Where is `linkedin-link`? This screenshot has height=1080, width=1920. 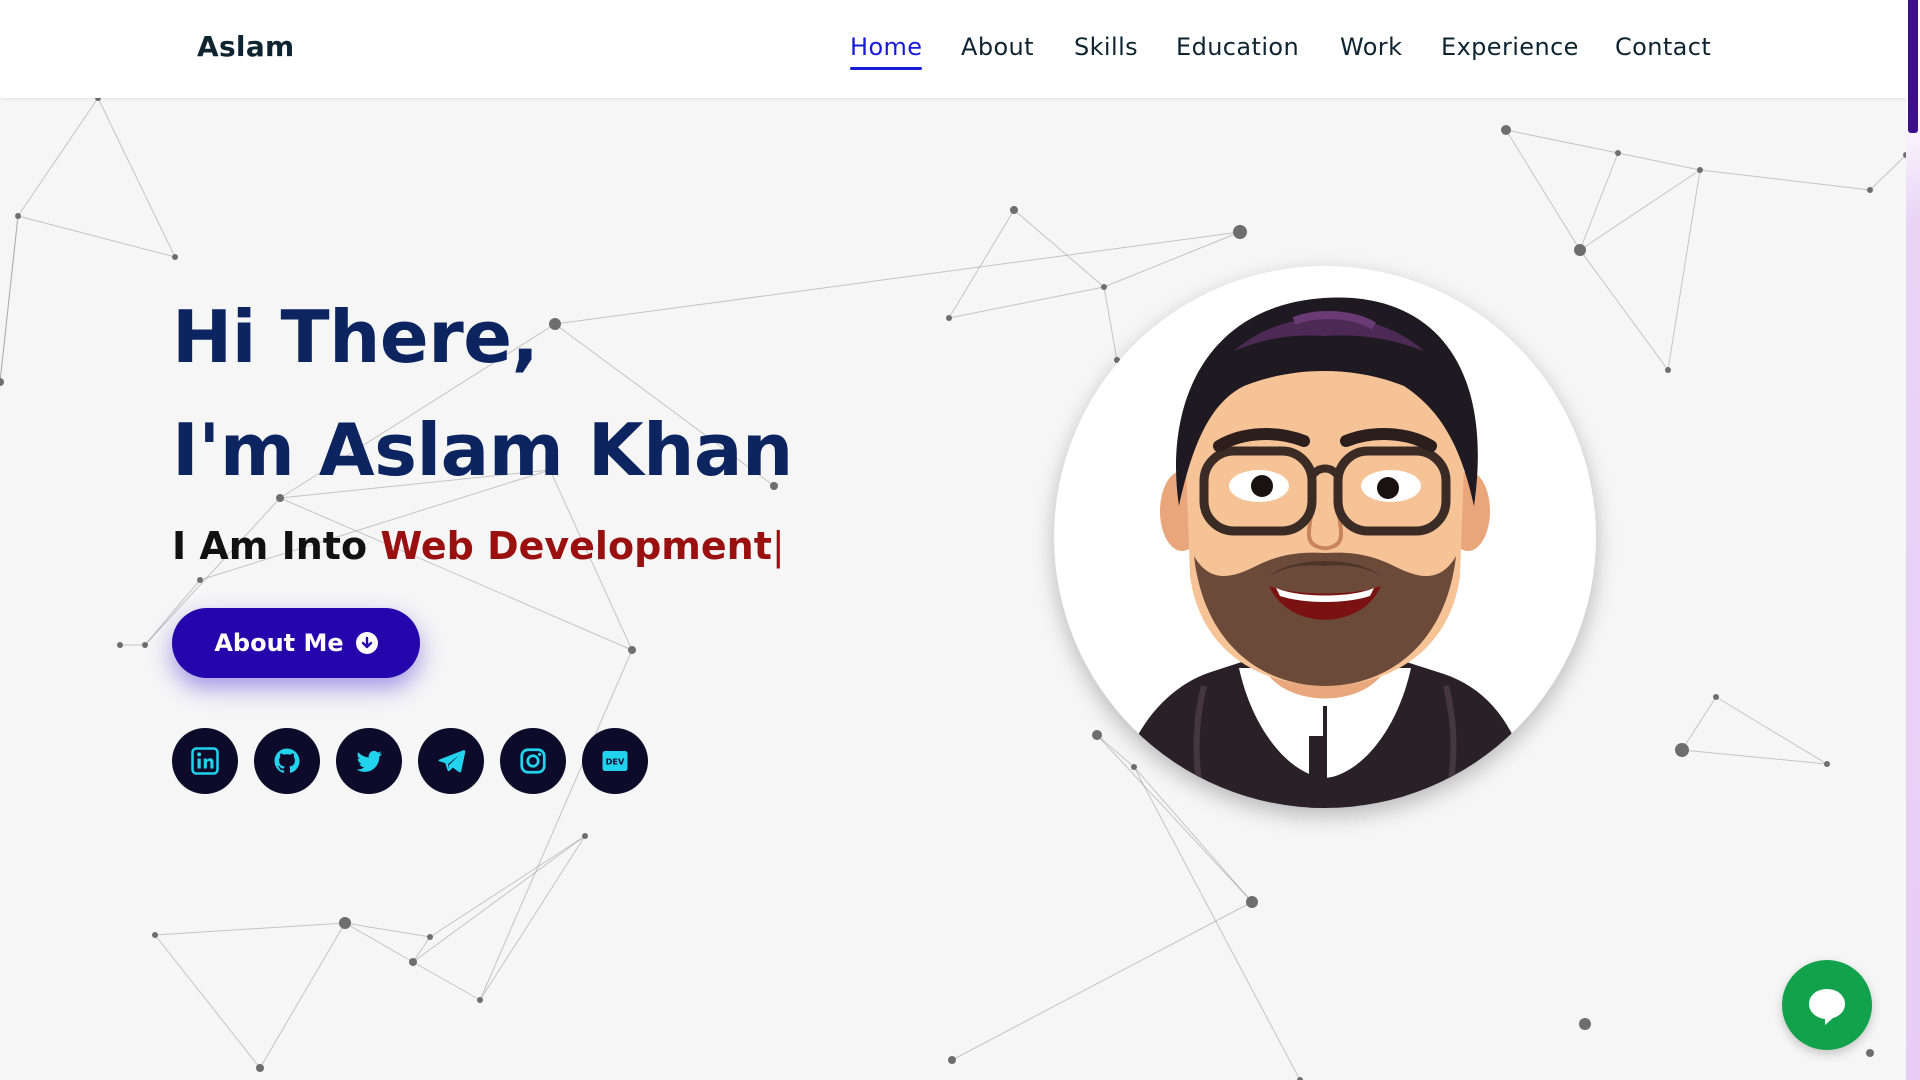 linkedin-link is located at coordinates (205, 761).